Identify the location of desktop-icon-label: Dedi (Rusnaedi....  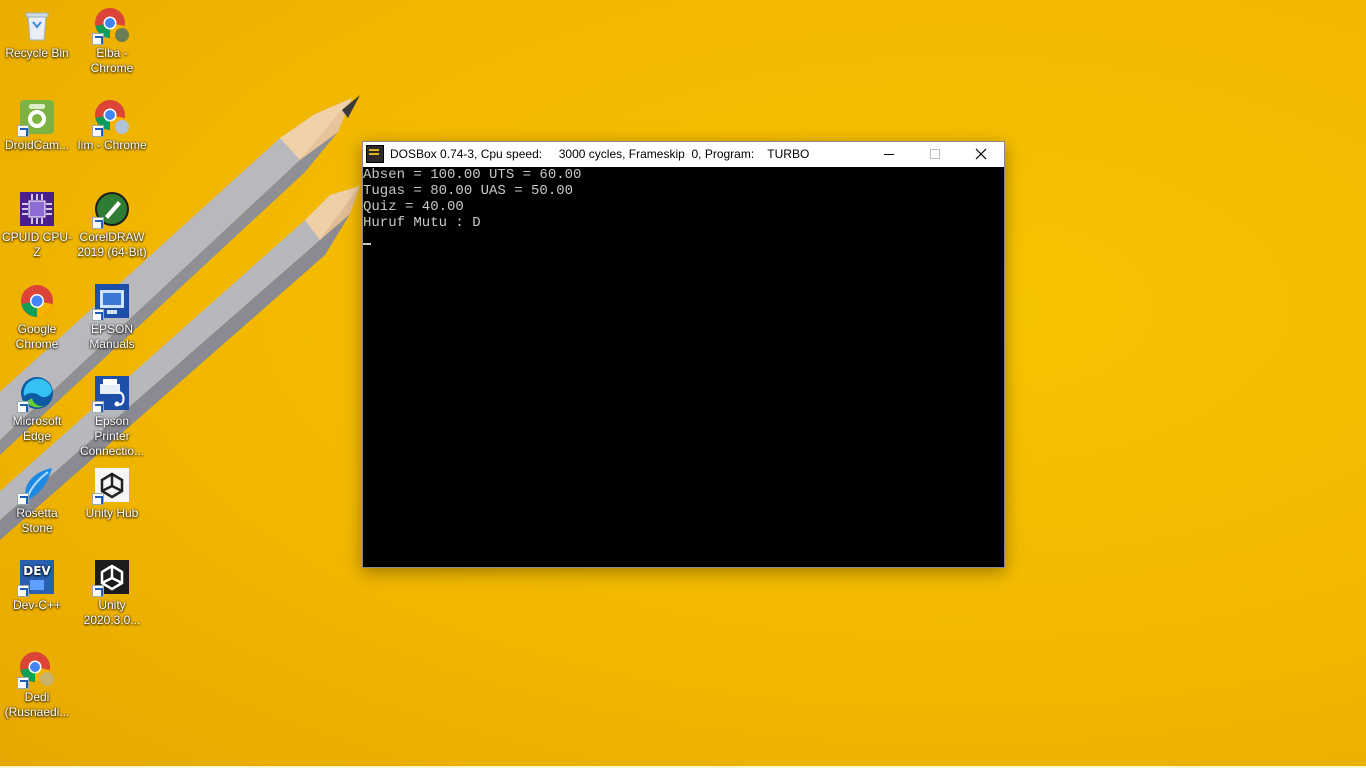
(37, 704).